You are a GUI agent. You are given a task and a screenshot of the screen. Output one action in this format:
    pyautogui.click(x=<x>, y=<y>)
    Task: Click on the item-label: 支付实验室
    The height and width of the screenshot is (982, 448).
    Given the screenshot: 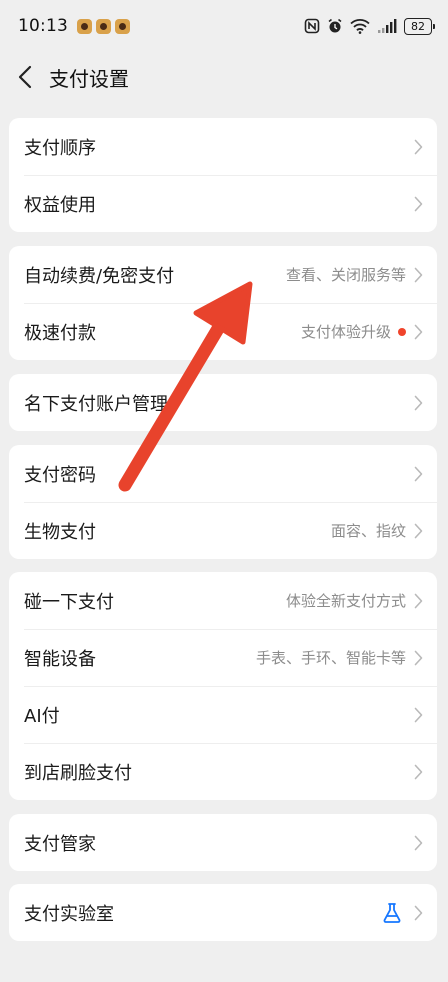 What is the action you would take?
    pyautogui.click(x=69, y=914)
    